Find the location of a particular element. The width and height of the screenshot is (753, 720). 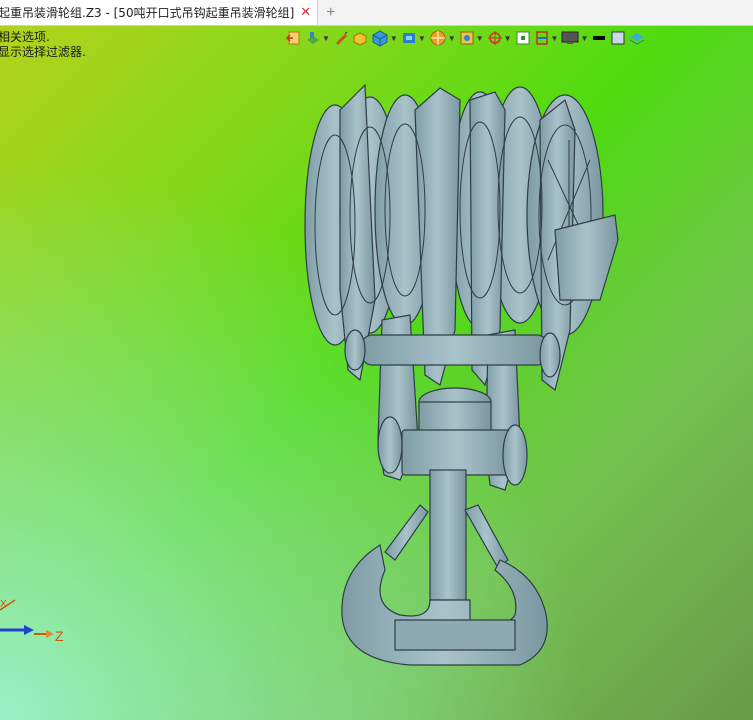

end-plate is located at coordinates (586, 257).